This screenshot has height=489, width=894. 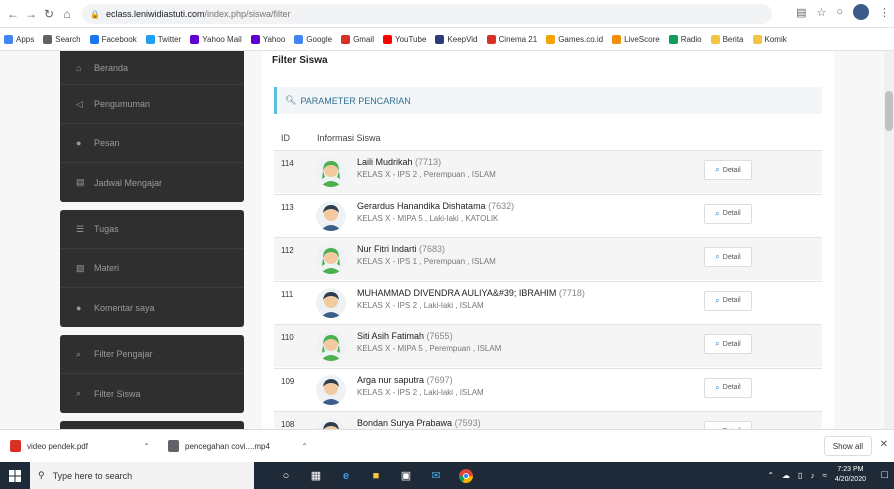 I want to click on bookmark-gmail: Gmail, so click(x=357, y=39).